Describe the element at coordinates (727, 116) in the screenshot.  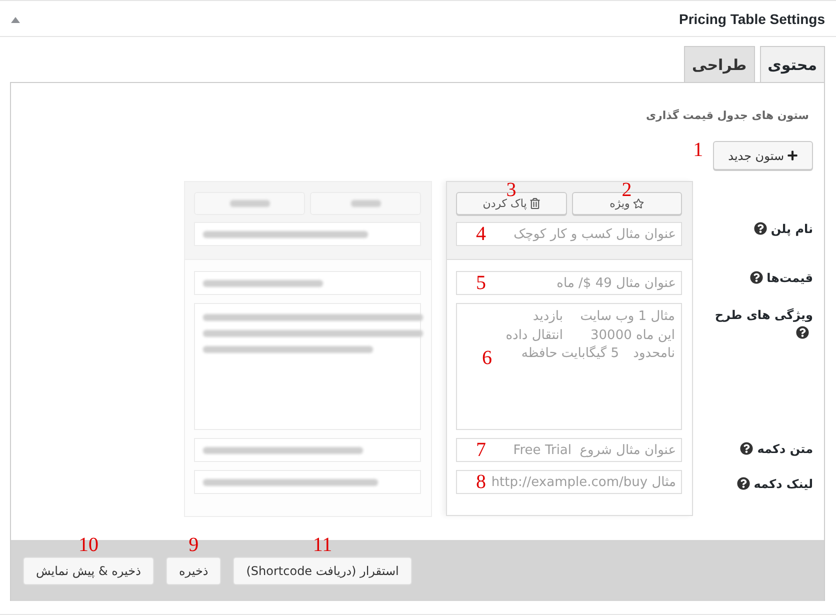
I see `section-title: ستون های جدول قیمت گذاری` at that location.